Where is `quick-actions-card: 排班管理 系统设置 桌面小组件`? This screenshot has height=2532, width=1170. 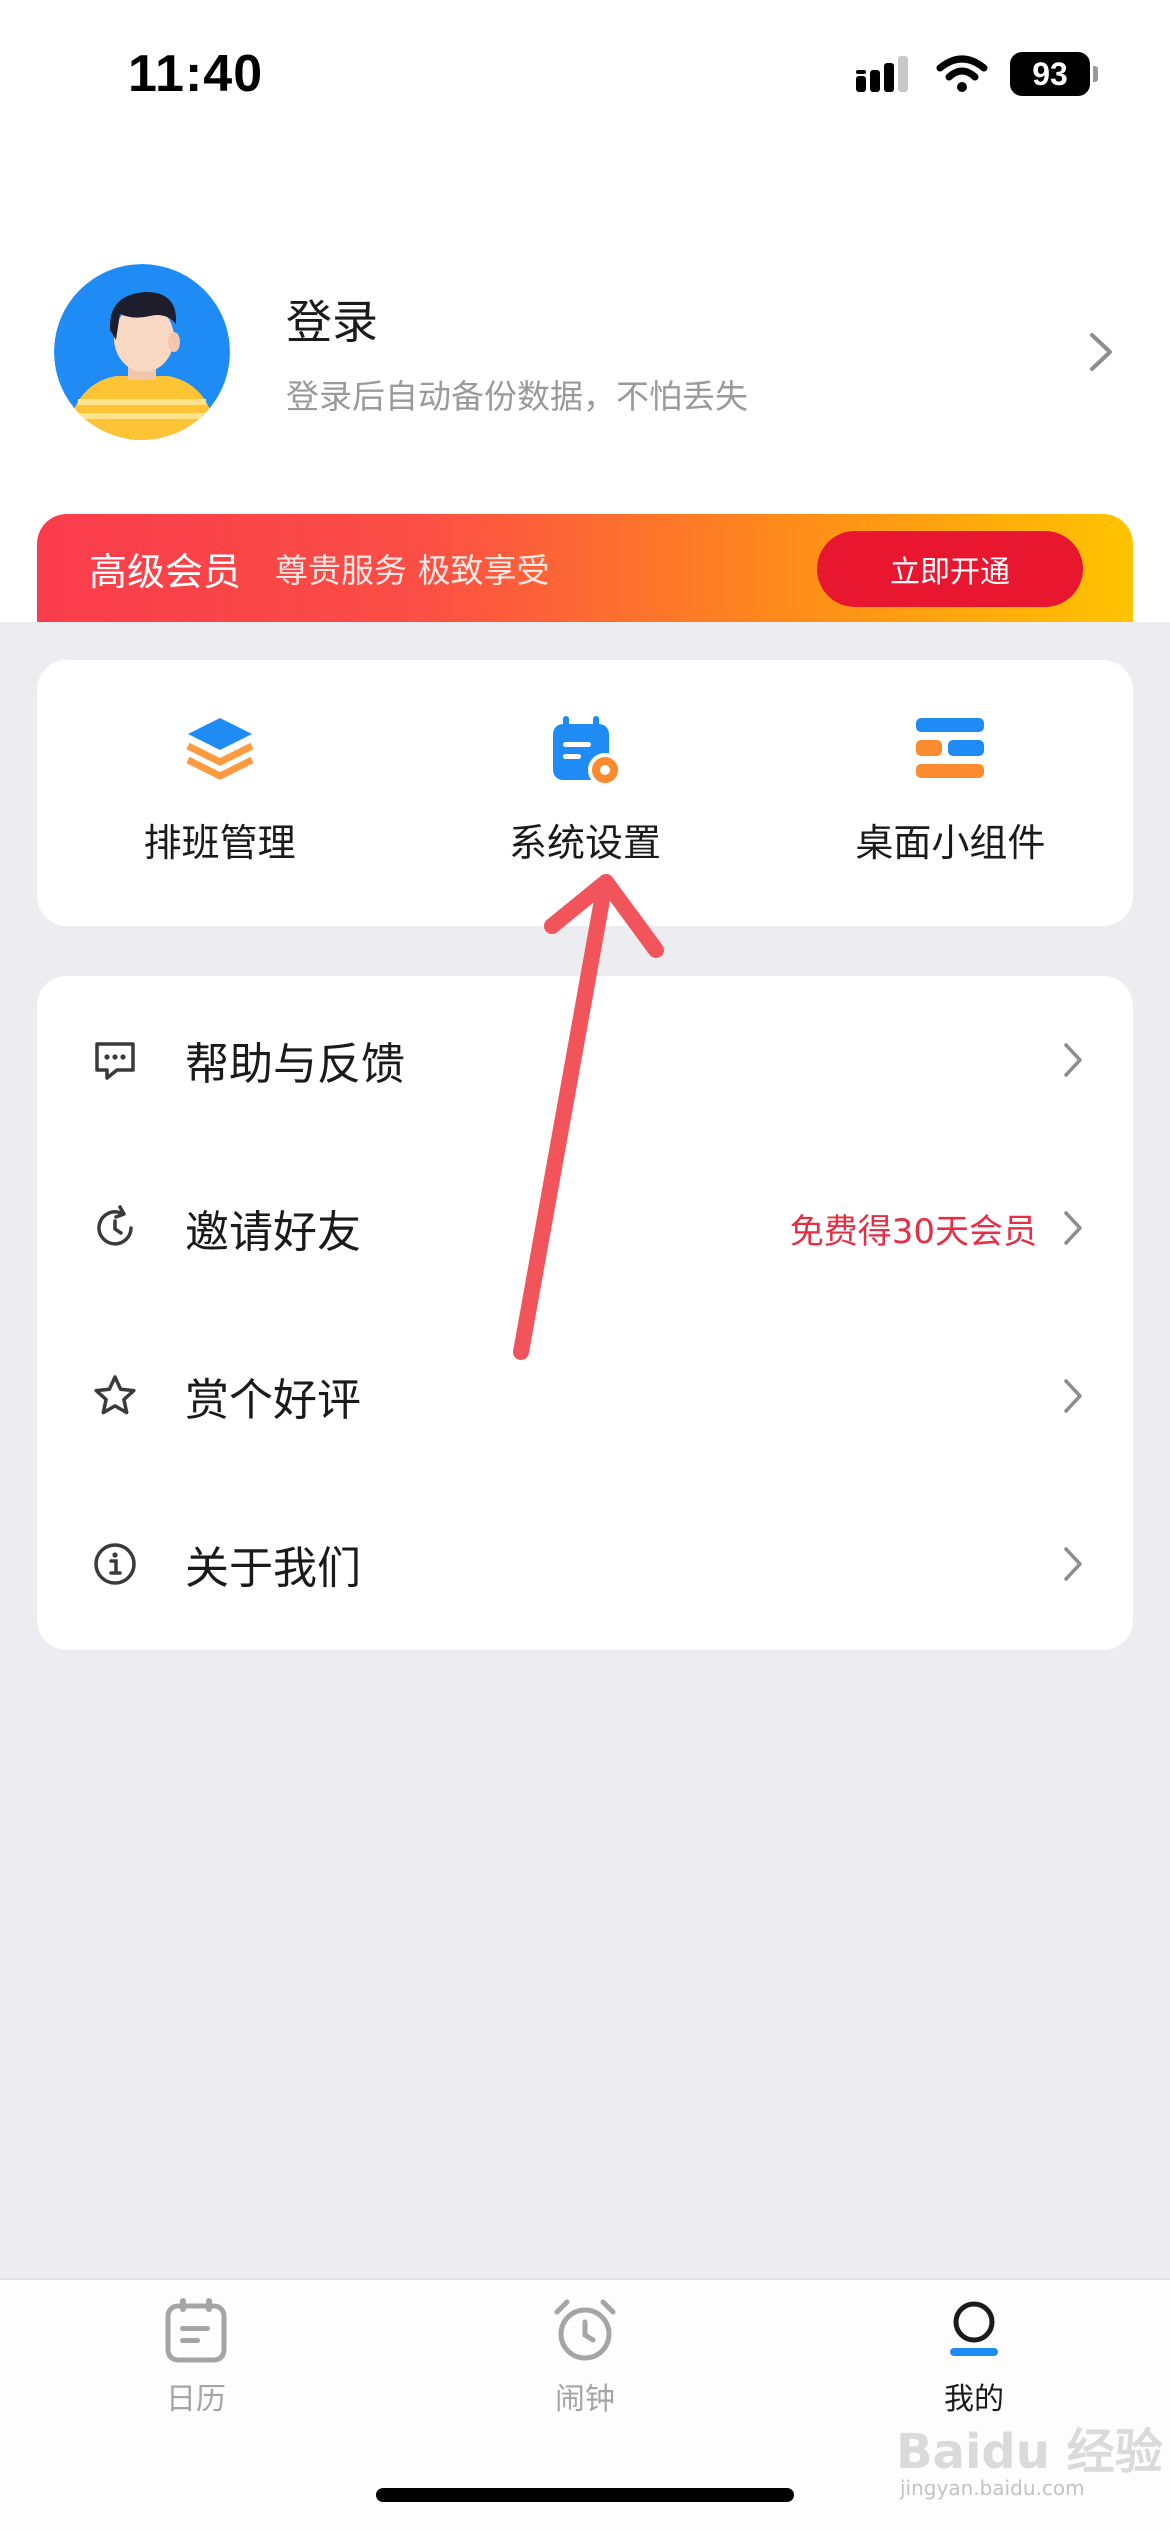 quick-actions-card: 排班管理 系统设置 桌面小组件 is located at coordinates (585, 793).